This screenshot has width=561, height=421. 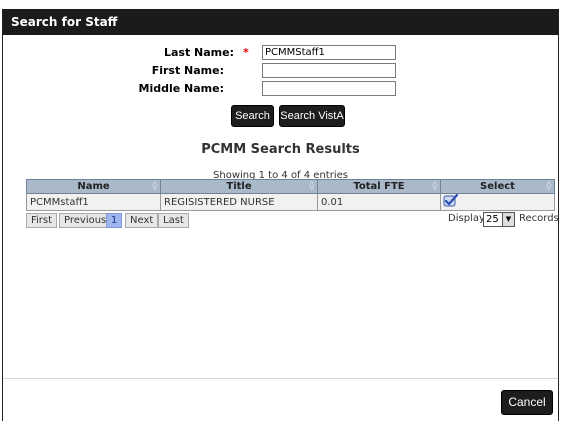 What do you see at coordinates (252, 116) in the screenshot?
I see `search-button: Search` at bounding box center [252, 116].